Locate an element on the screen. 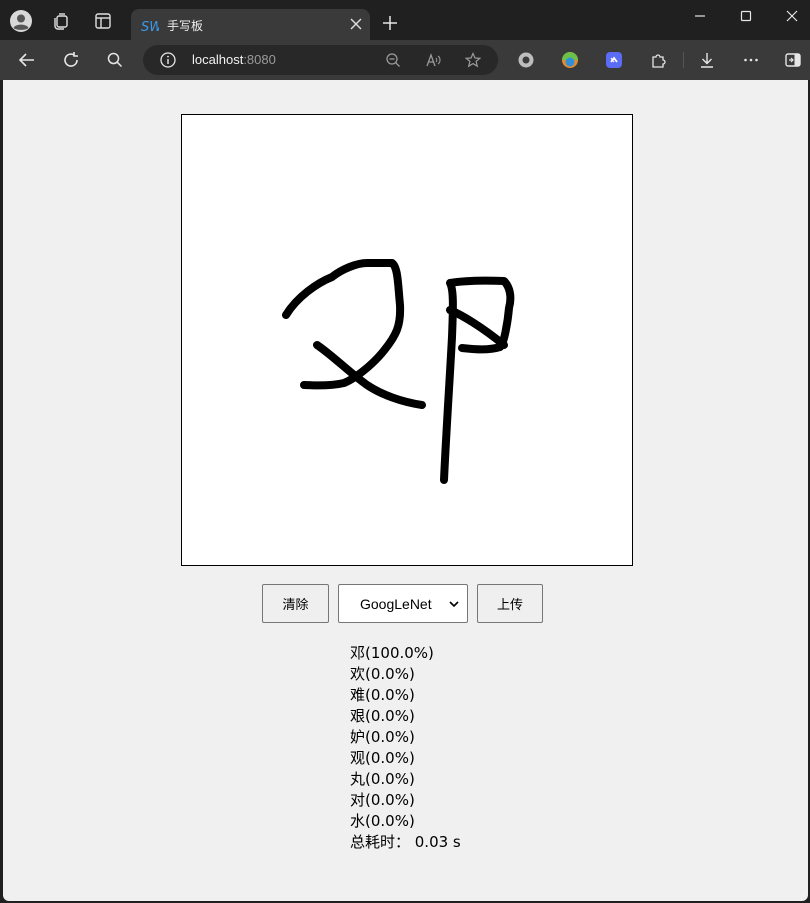 This screenshot has height=903, width=810. back-icon is located at coordinates (27, 60).